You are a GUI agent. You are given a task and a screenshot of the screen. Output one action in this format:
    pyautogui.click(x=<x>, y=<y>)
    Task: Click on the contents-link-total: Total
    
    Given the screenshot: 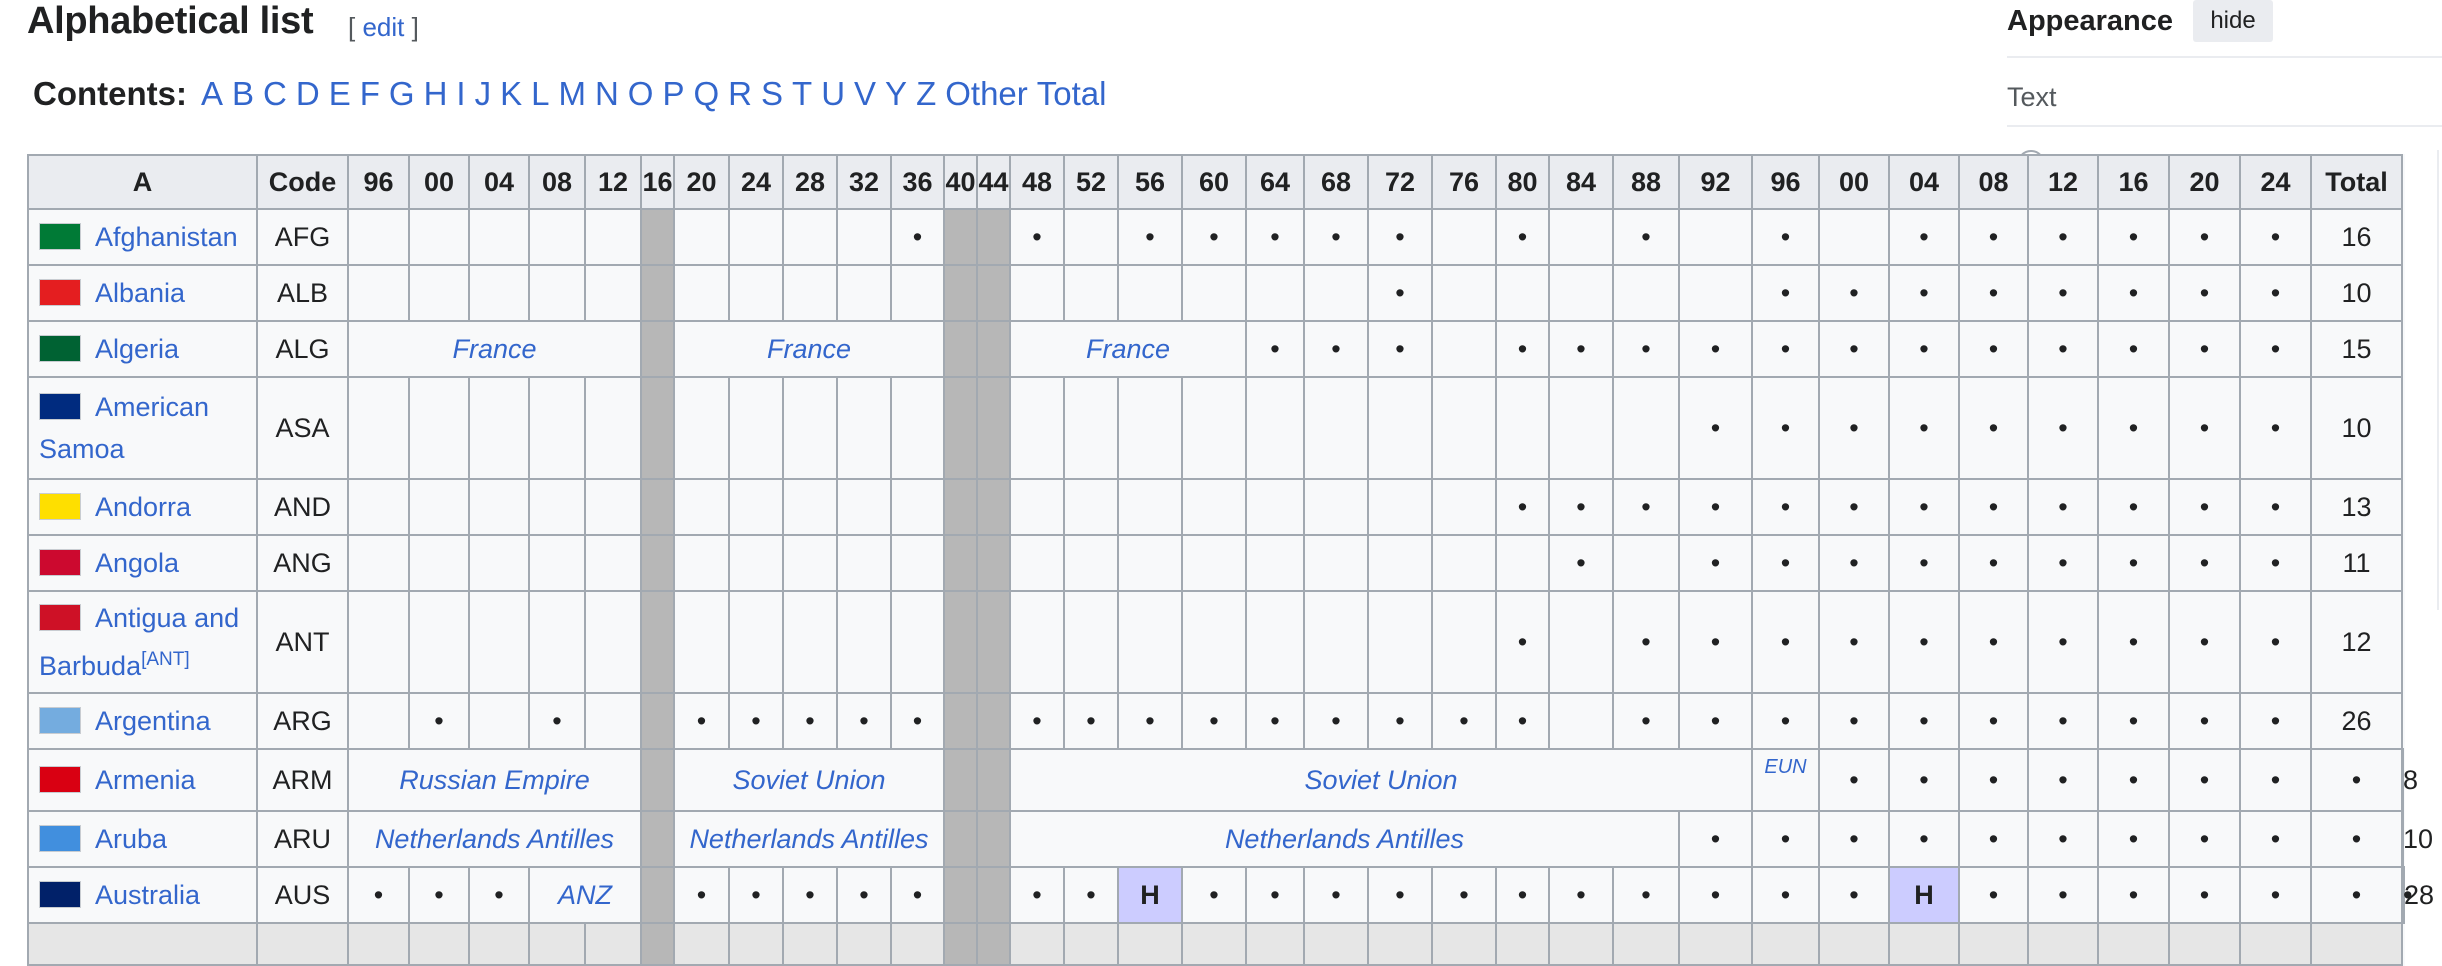 What is the action you would take?
    pyautogui.click(x=1072, y=93)
    